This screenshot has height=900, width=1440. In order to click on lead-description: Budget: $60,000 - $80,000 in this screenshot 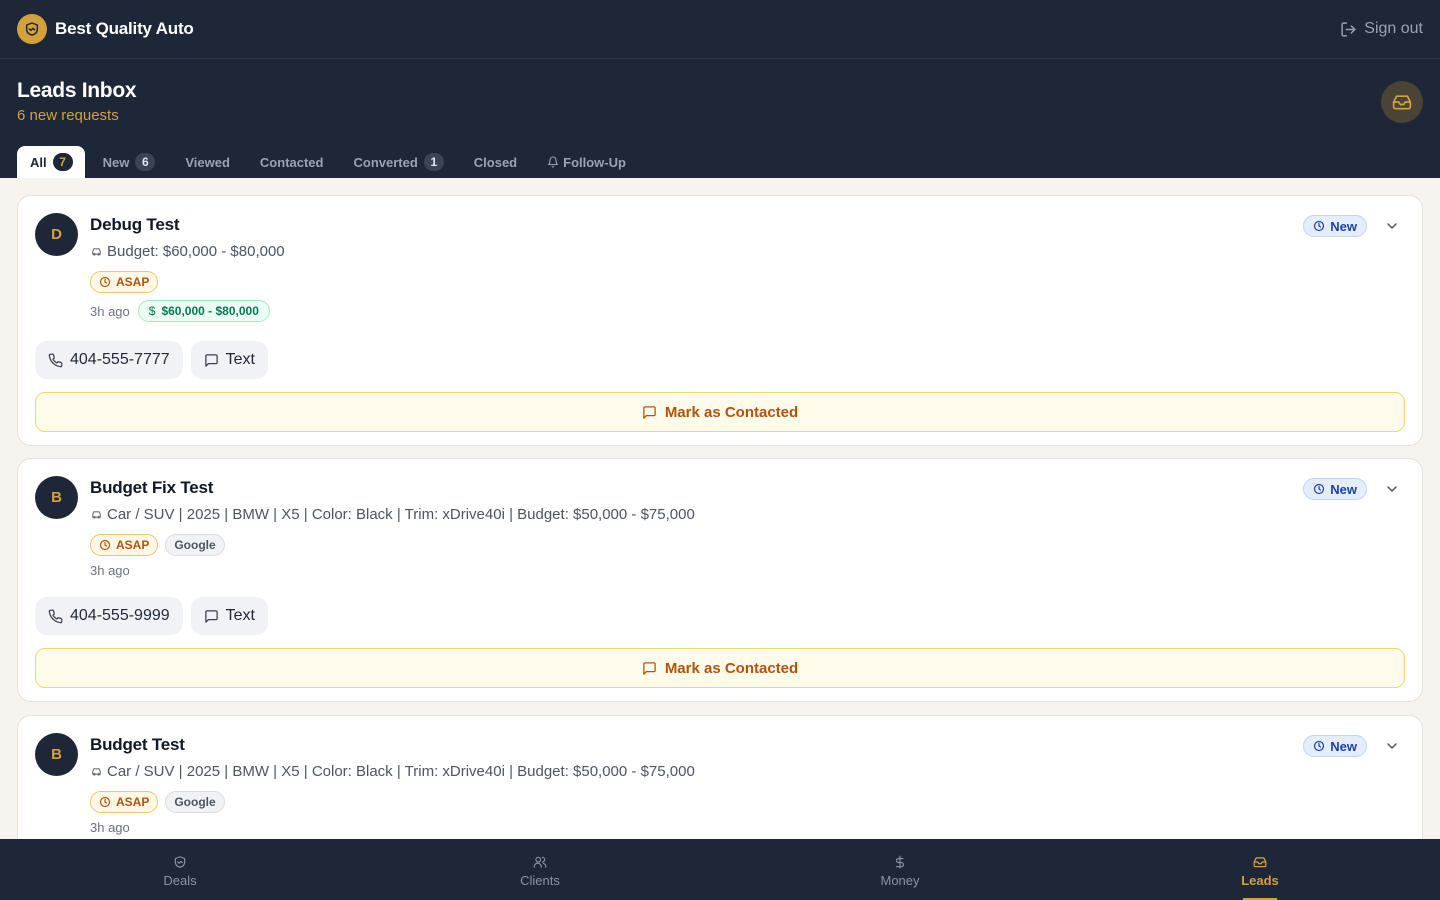, I will do `click(187, 251)`.